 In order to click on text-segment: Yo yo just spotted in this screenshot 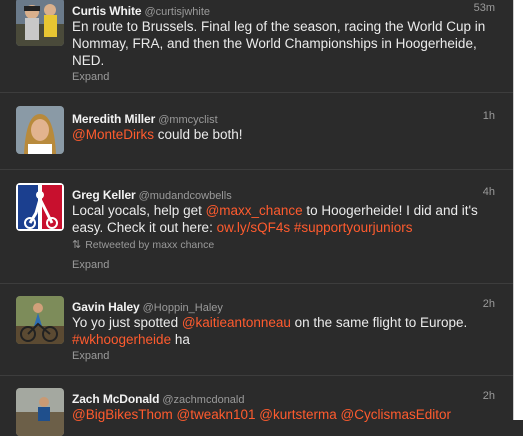, I will do `click(127, 322)`.